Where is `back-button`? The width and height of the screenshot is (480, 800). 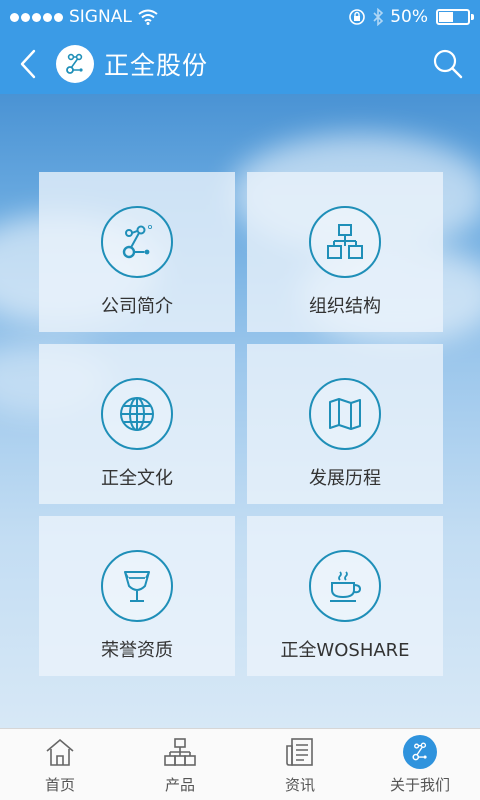 back-button is located at coordinates (28, 64).